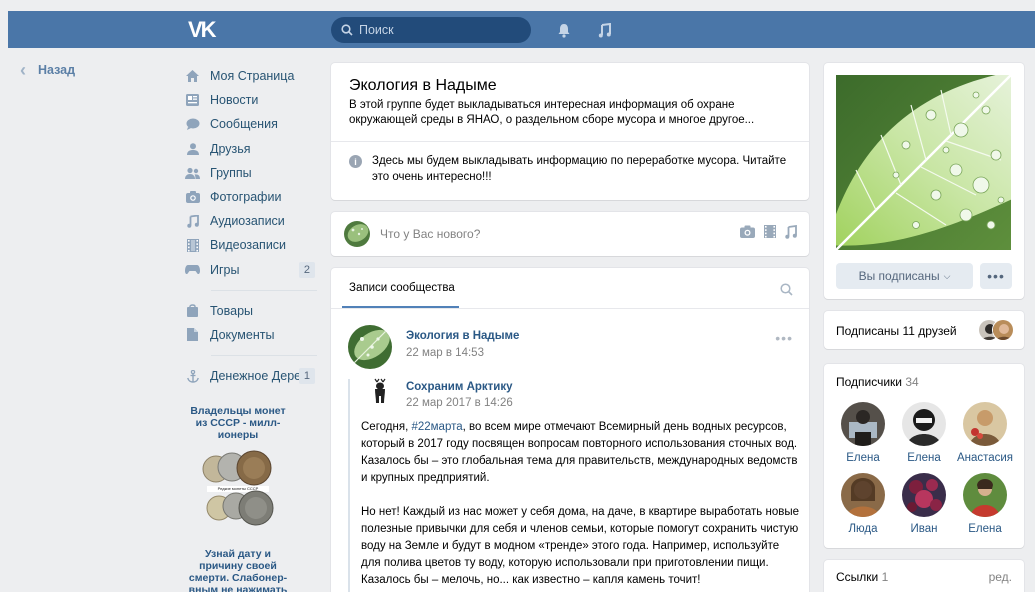  Describe the element at coordinates (57, 70) in the screenshot. I see `back-label: Назад` at that location.